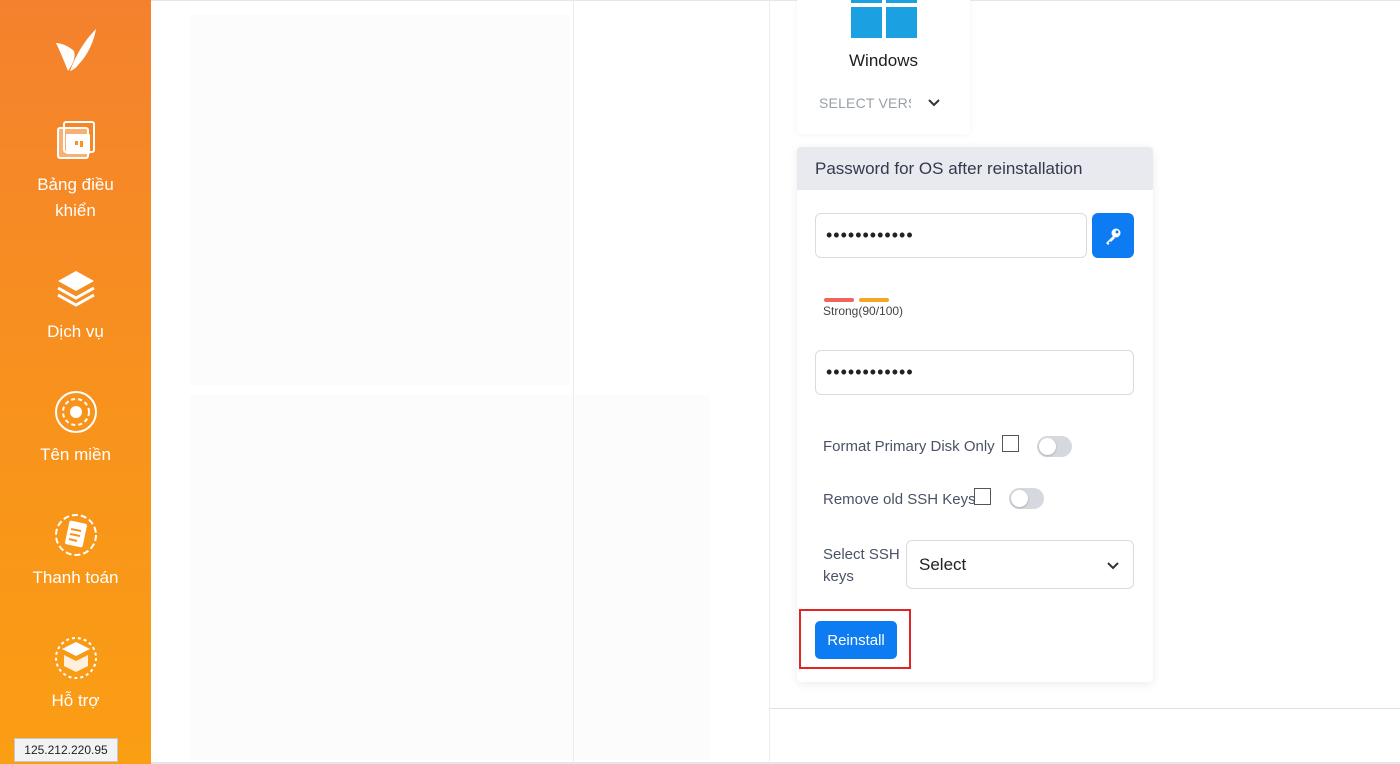 The image size is (1400, 764). What do you see at coordinates (75, 140) in the screenshot?
I see `dashboard-icon` at bounding box center [75, 140].